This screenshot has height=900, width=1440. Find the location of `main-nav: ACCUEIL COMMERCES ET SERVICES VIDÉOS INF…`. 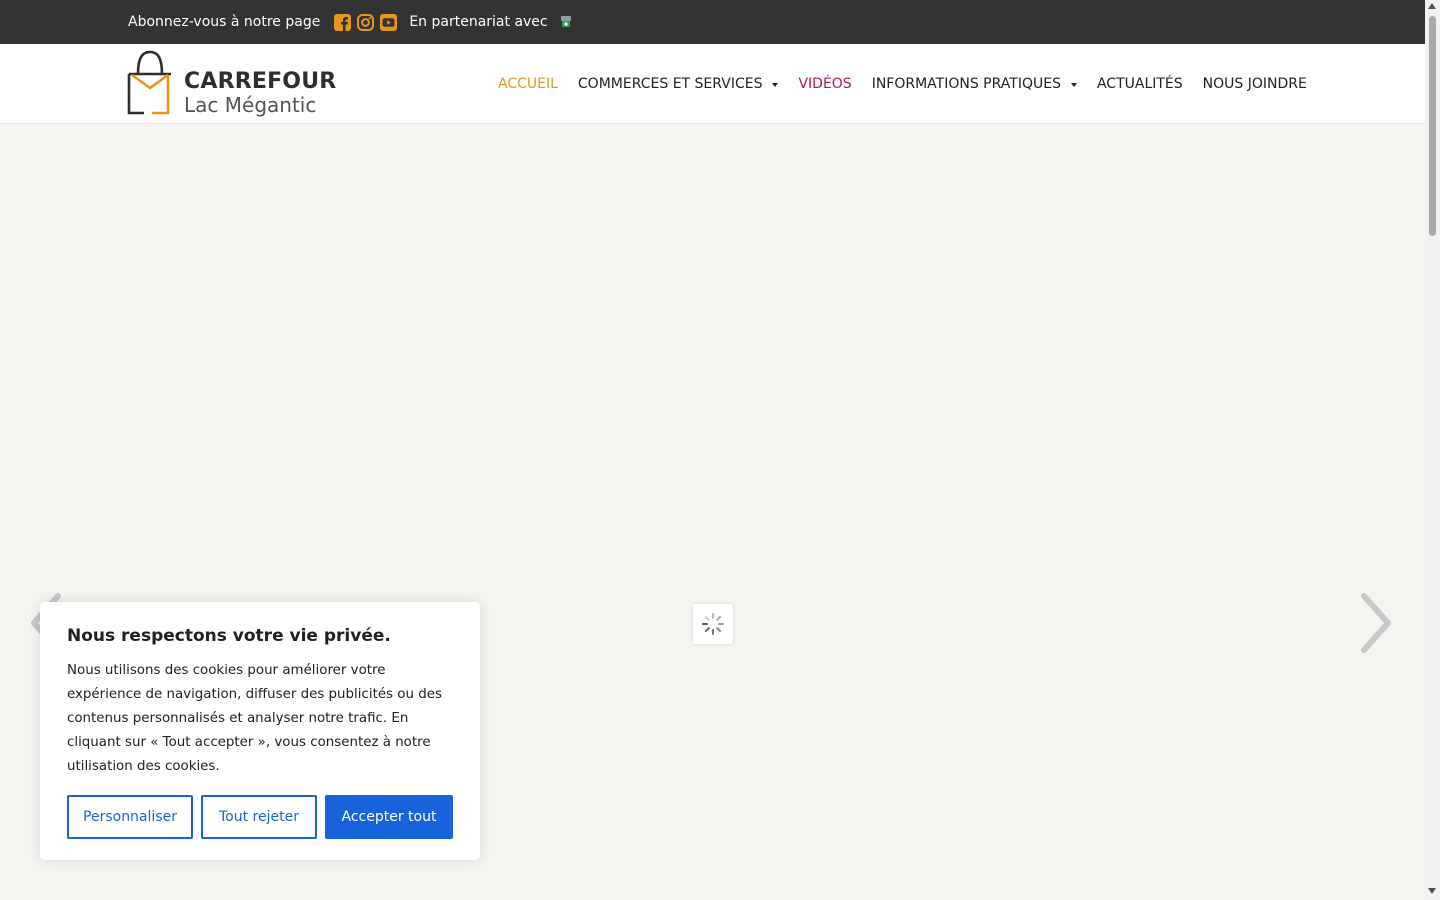

main-nav: ACCUEIL COMMERCES ET SERVICES VIDÉOS INF… is located at coordinates (902, 84).